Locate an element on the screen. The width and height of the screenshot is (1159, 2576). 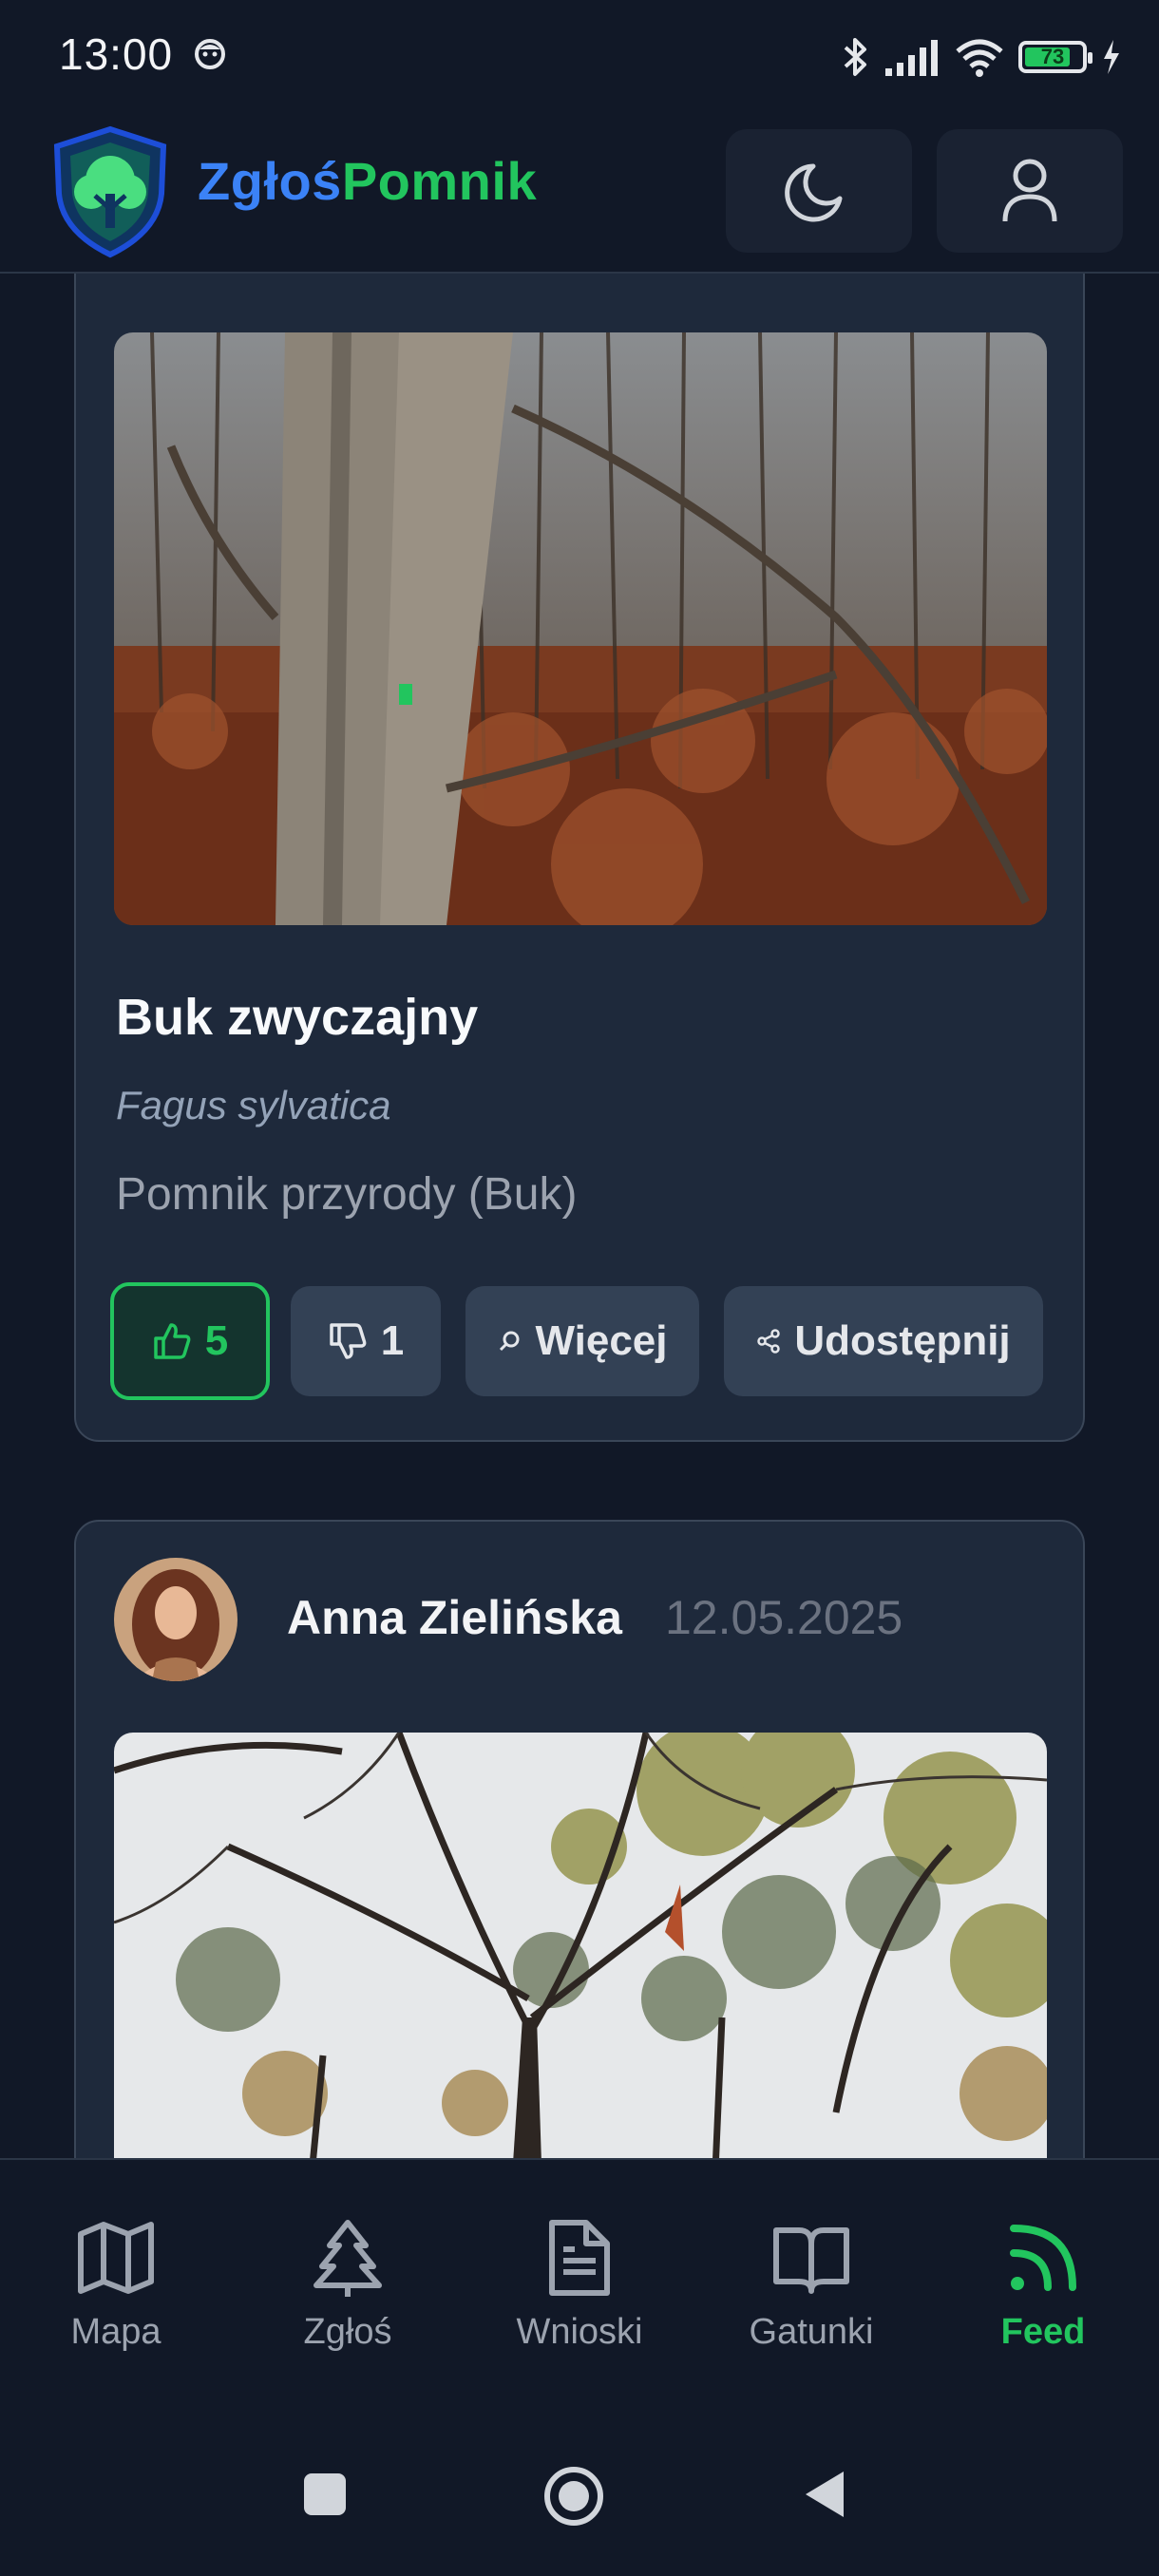
tree-icon is located at coordinates (348, 2258).